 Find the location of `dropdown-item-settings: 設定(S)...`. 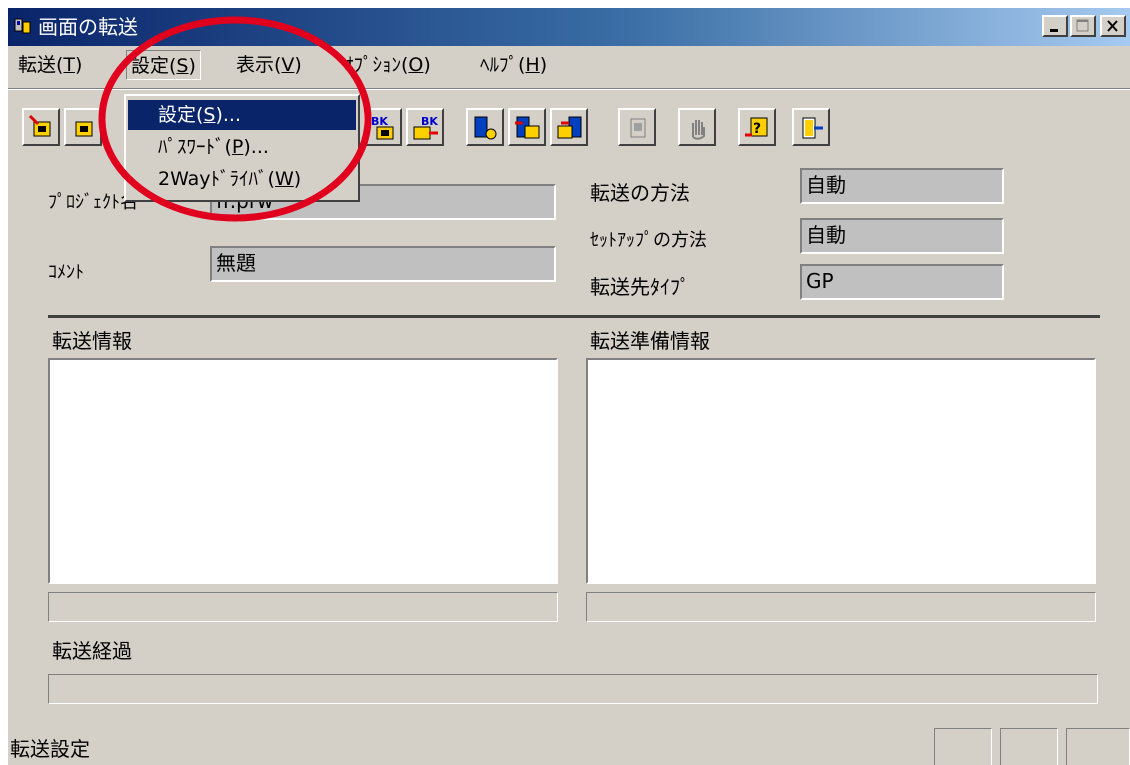

dropdown-item-settings: 設定(S)... is located at coordinates (242, 115).